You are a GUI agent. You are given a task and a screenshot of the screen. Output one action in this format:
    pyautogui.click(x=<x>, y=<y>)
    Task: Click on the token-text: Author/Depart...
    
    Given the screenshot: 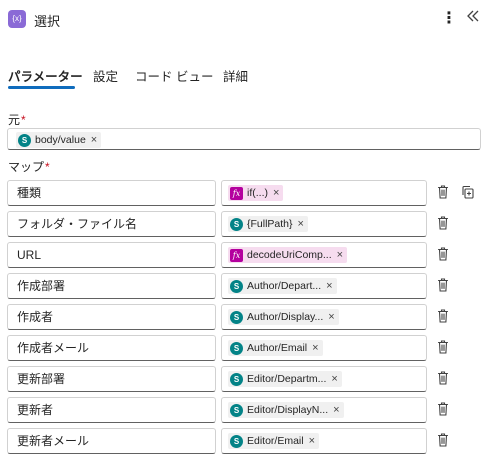 What is the action you would take?
    pyautogui.click(x=284, y=286)
    